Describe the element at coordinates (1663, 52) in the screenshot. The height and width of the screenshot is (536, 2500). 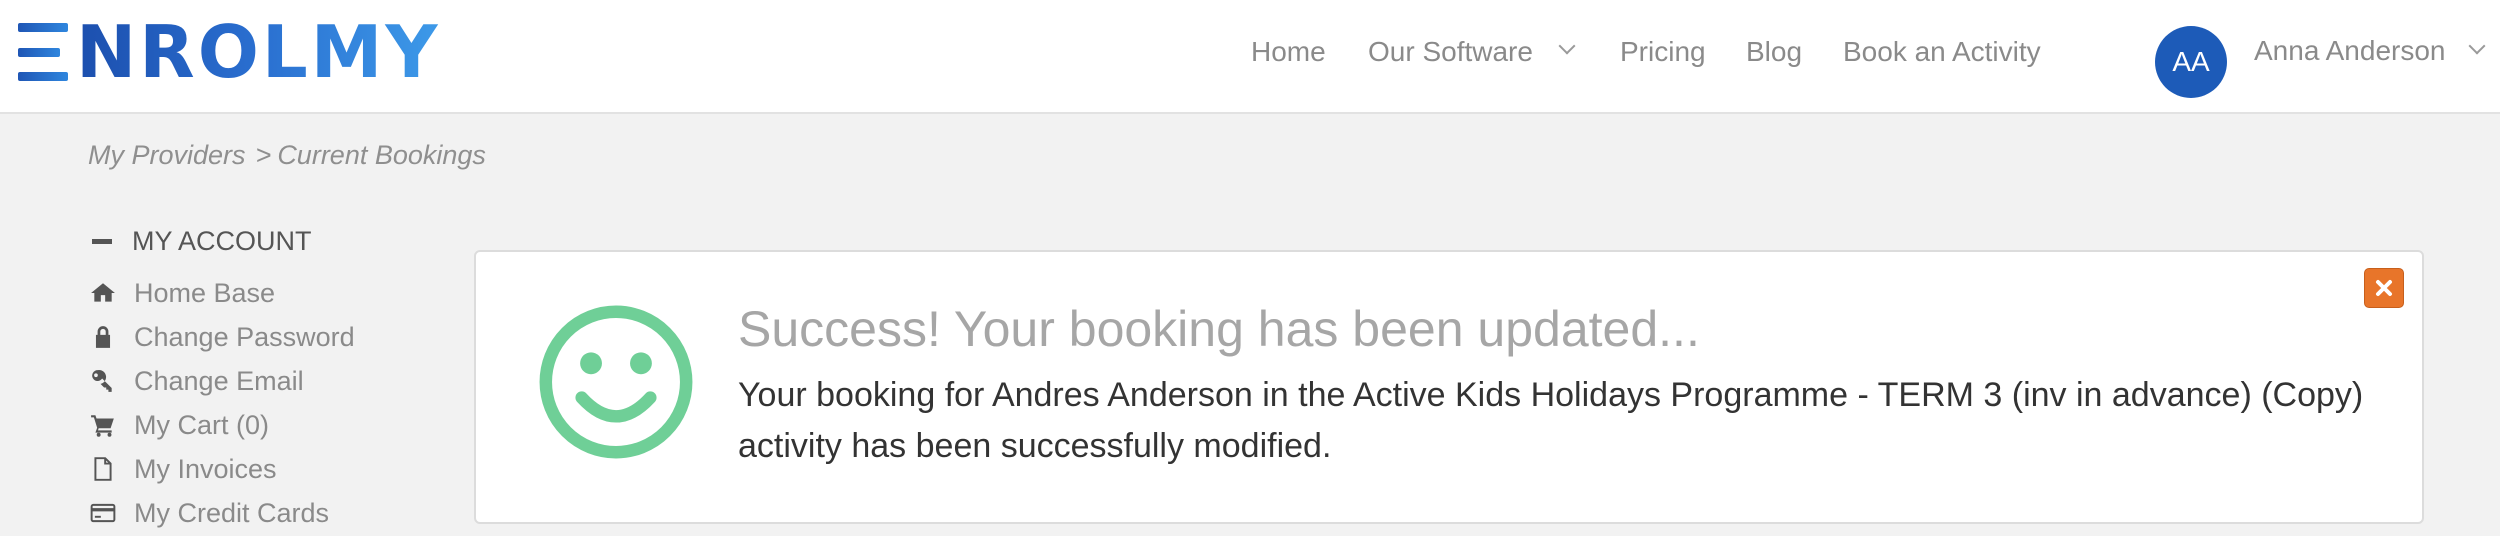
I see `nav-pricing: Pricing` at that location.